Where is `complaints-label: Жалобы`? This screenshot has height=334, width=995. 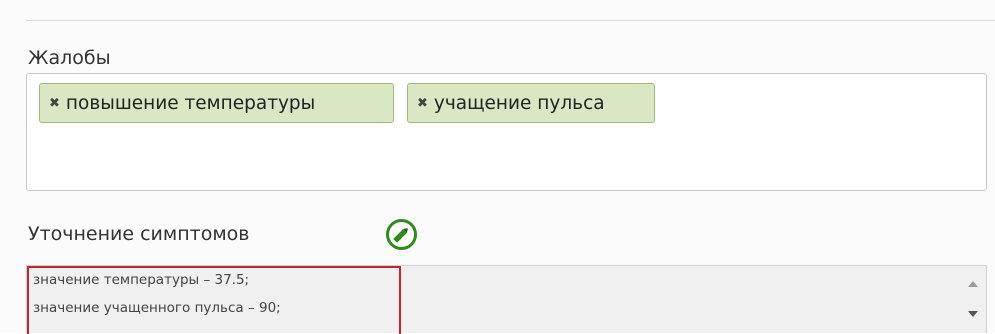 complaints-label: Жалобы is located at coordinates (69, 58).